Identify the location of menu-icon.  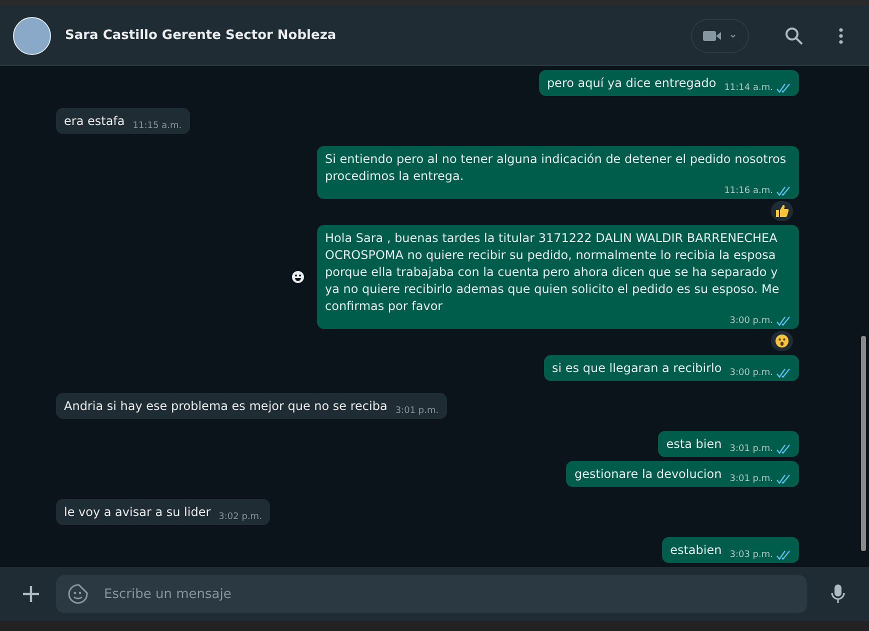
(841, 36).